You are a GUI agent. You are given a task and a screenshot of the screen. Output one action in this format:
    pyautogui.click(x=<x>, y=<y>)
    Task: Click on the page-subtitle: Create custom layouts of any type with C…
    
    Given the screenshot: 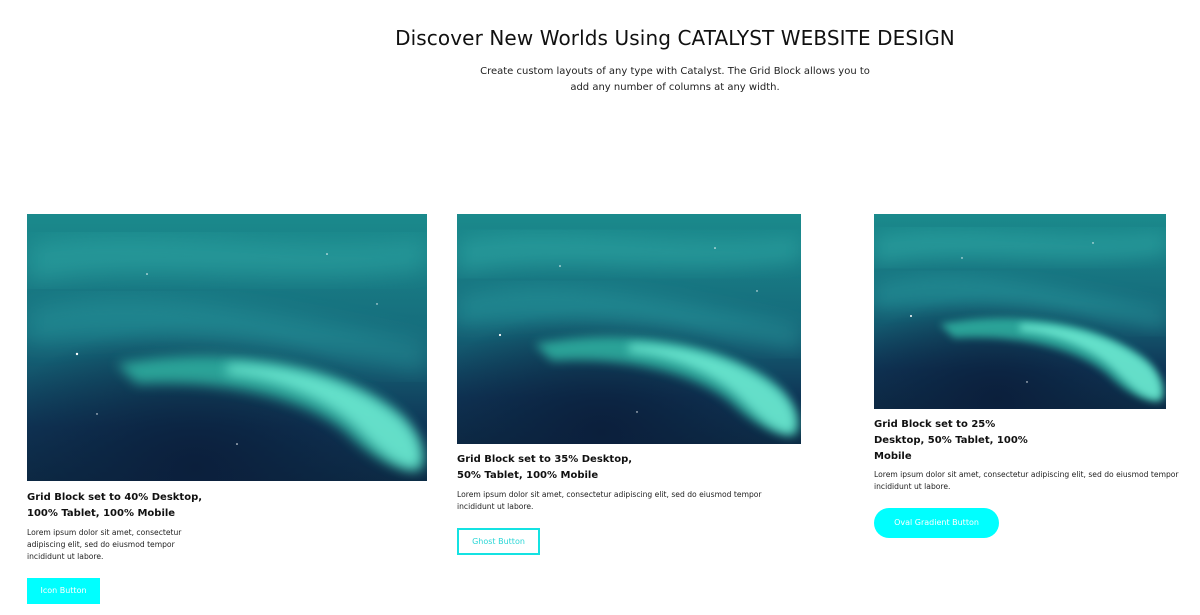 What is the action you would take?
    pyautogui.click(x=675, y=79)
    